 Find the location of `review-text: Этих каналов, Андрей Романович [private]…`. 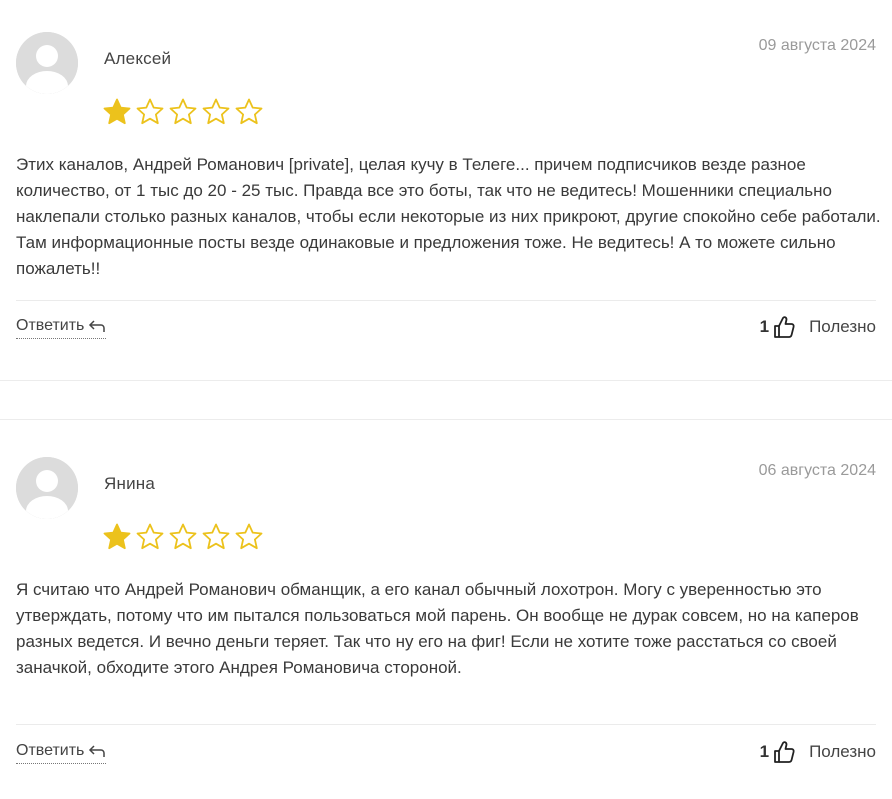

review-text: Этих каналов, Андрей Романович [private]… is located at coordinates (448, 216).